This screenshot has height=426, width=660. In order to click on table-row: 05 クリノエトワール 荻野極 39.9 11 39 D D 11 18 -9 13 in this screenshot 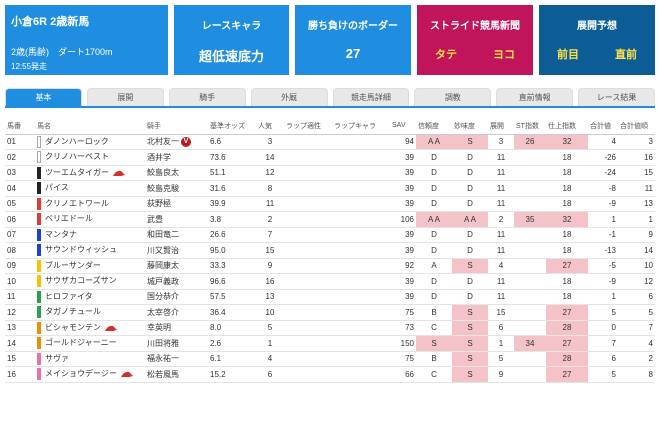, I will do `click(330, 204)`.